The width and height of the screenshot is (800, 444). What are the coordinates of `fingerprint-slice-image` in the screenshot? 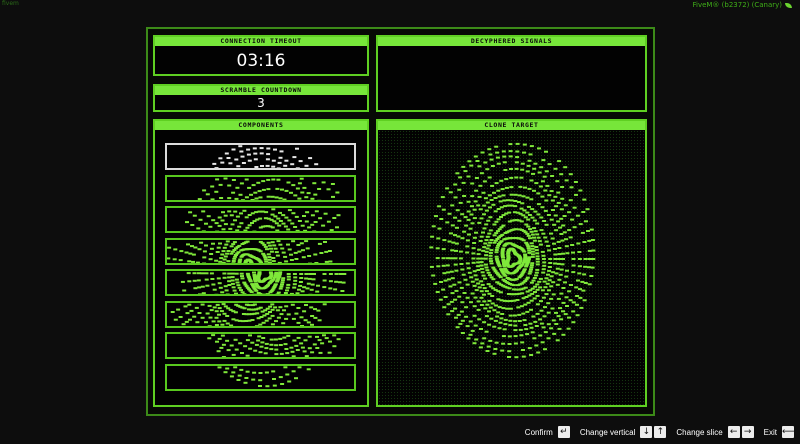 It's located at (270, 189).